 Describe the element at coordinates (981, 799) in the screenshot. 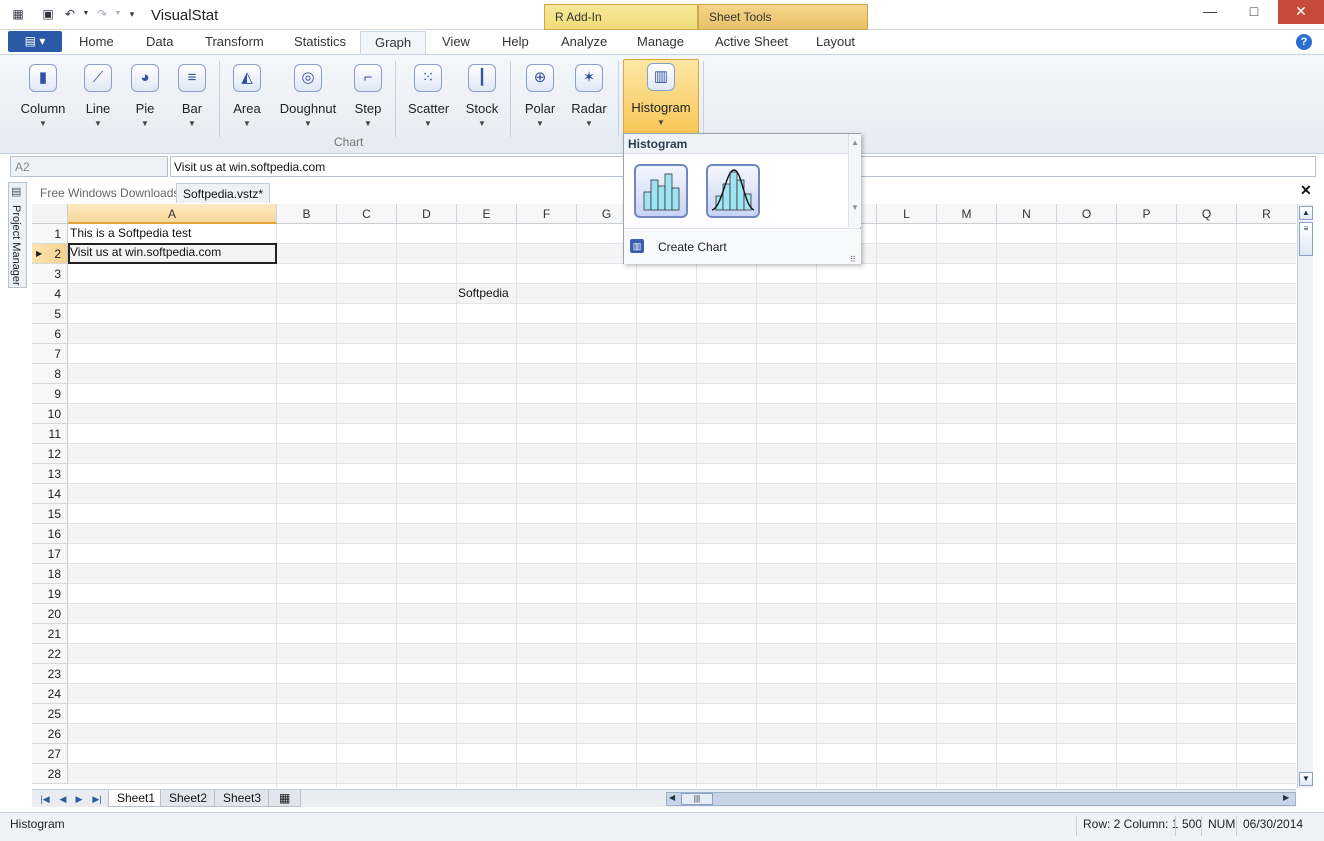

I see `horizontal-scrollbar: ◀ ||| ▶` at that location.